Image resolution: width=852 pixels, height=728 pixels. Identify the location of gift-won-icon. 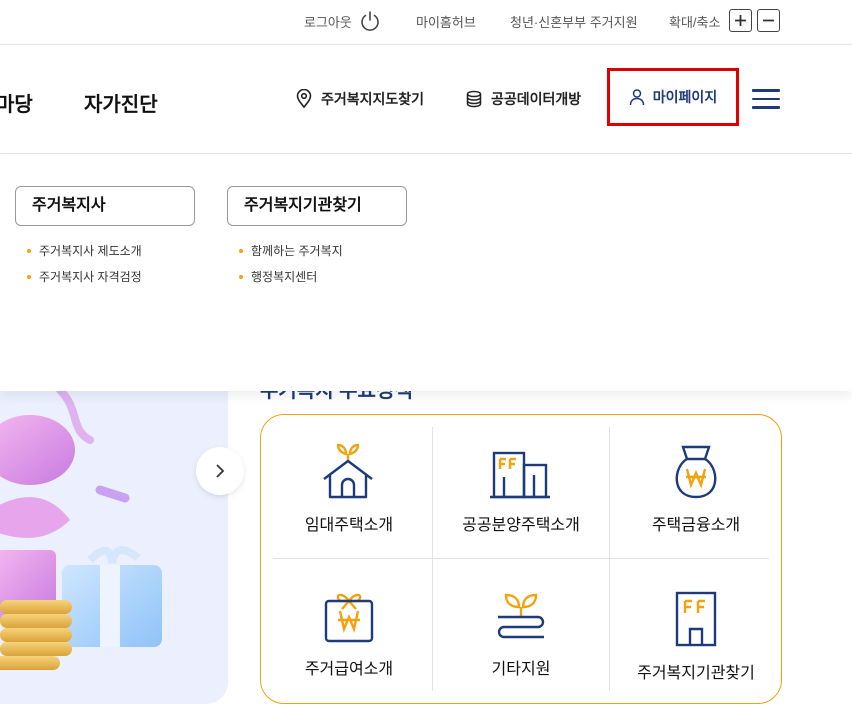
(349, 618).